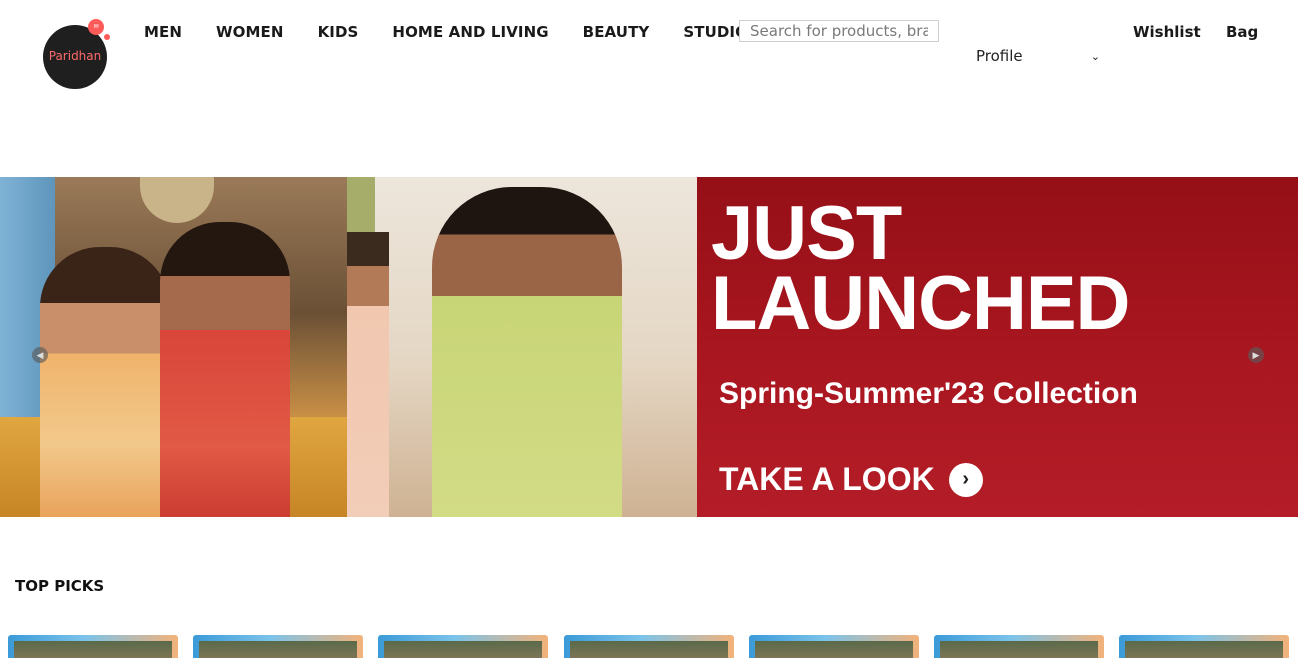 This screenshot has width=1298, height=658. What do you see at coordinates (1167, 32) in the screenshot?
I see `wishlist-link: Wishlist` at bounding box center [1167, 32].